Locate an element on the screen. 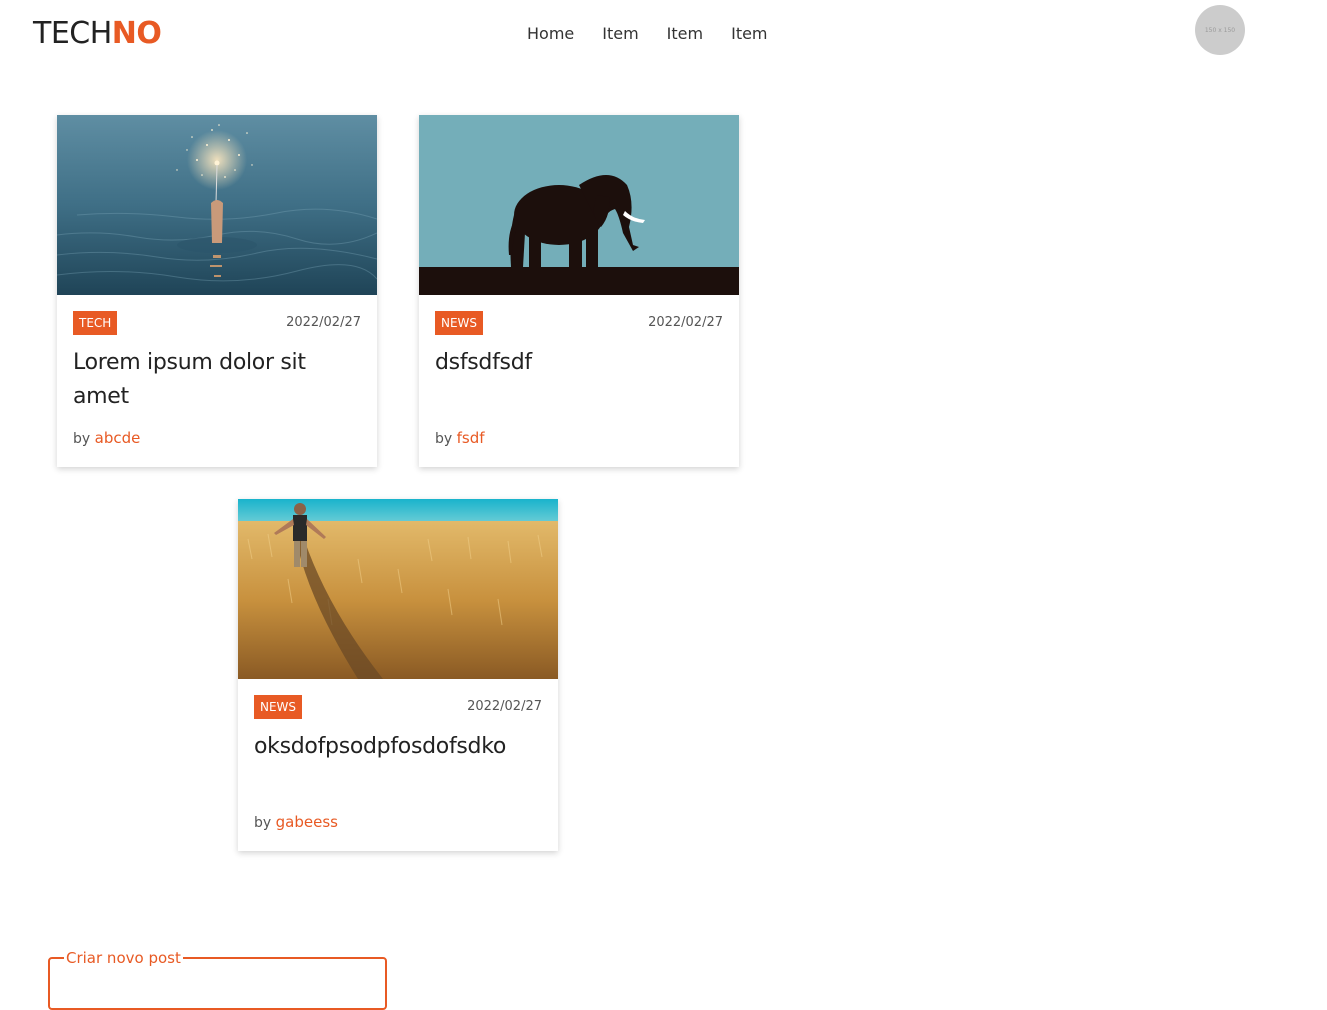  post-byline: by abcde is located at coordinates (106, 438).